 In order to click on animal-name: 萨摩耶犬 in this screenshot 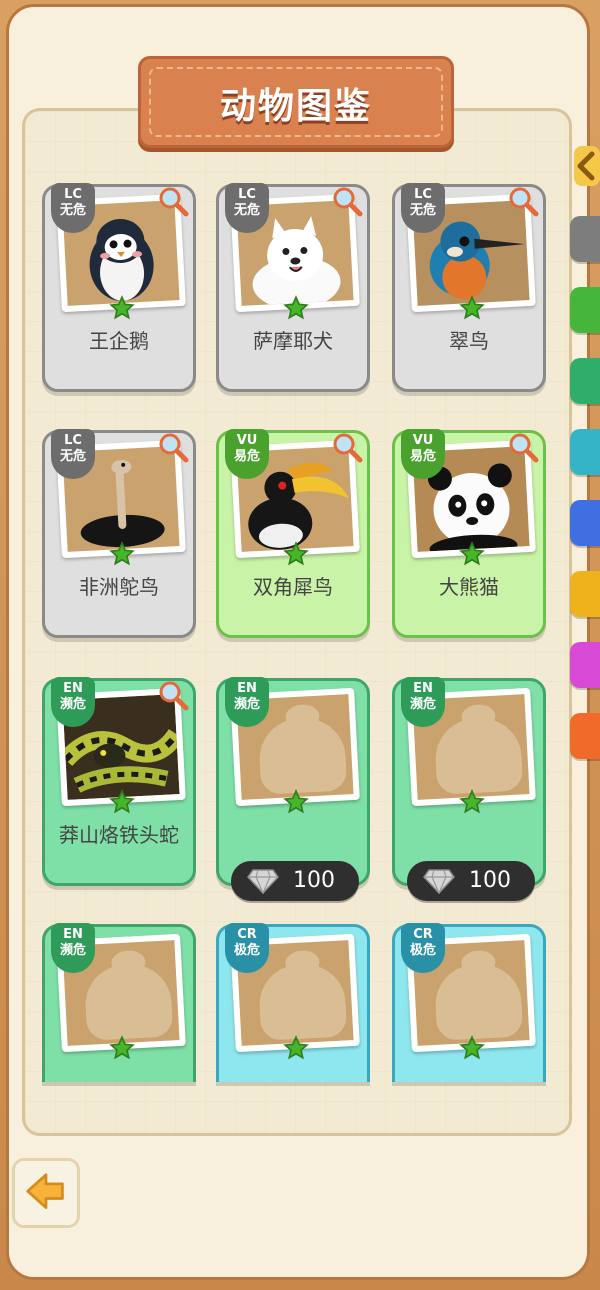, I will do `click(293, 341)`.